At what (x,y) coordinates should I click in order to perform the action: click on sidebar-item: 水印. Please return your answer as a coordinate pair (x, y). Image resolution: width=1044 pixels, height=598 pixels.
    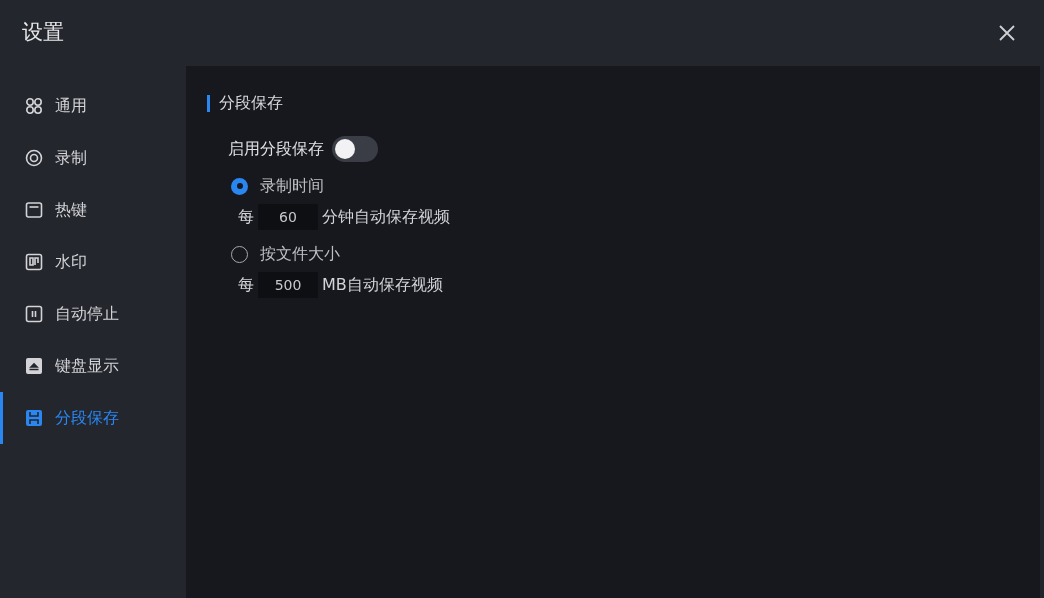
    Looking at the image, I should click on (93, 262).